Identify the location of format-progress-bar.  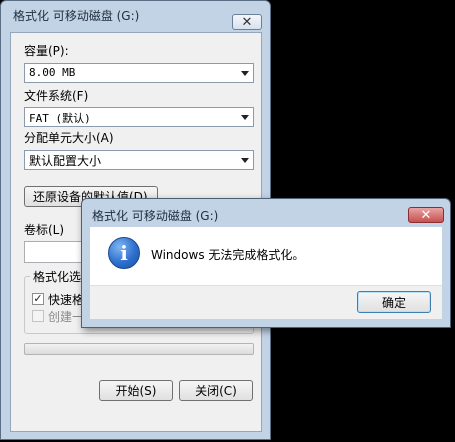
(139, 349).